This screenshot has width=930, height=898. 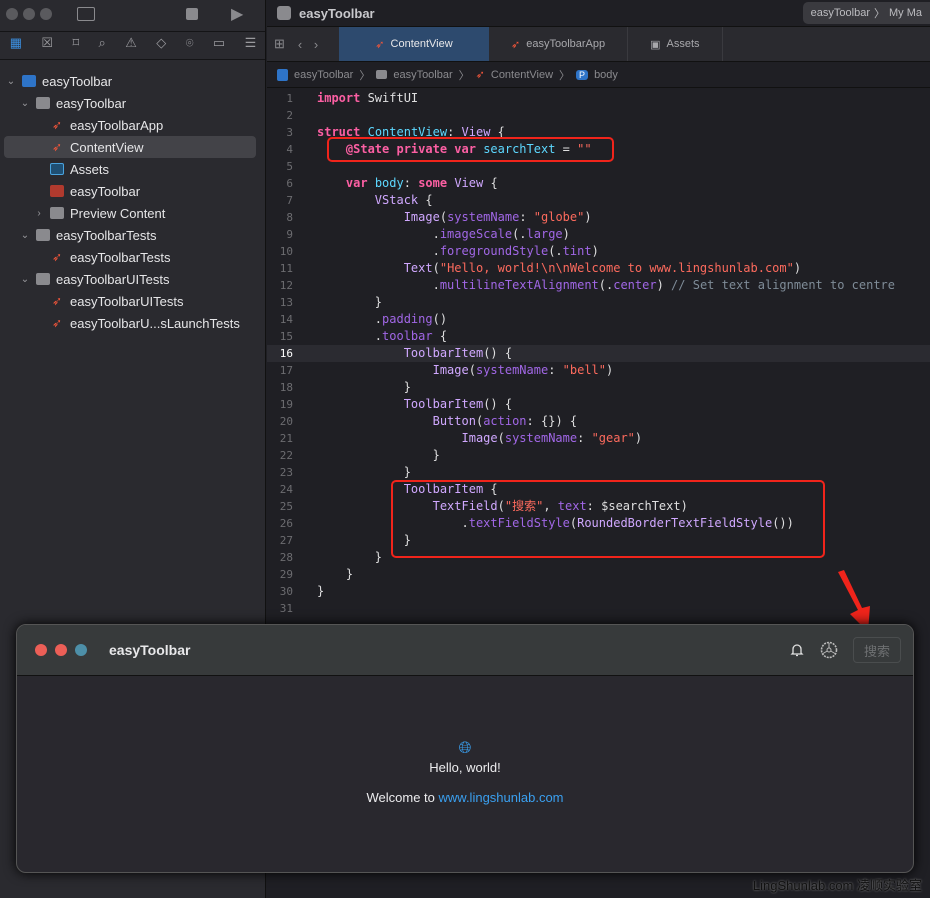 I want to click on file-tree-item: ➶ easyToolbarUITests, so click(x=133, y=301).